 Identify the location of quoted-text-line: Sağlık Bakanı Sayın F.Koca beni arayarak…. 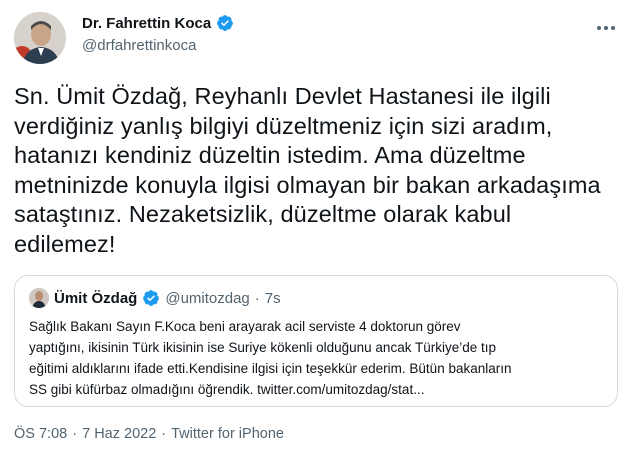
(245, 326).